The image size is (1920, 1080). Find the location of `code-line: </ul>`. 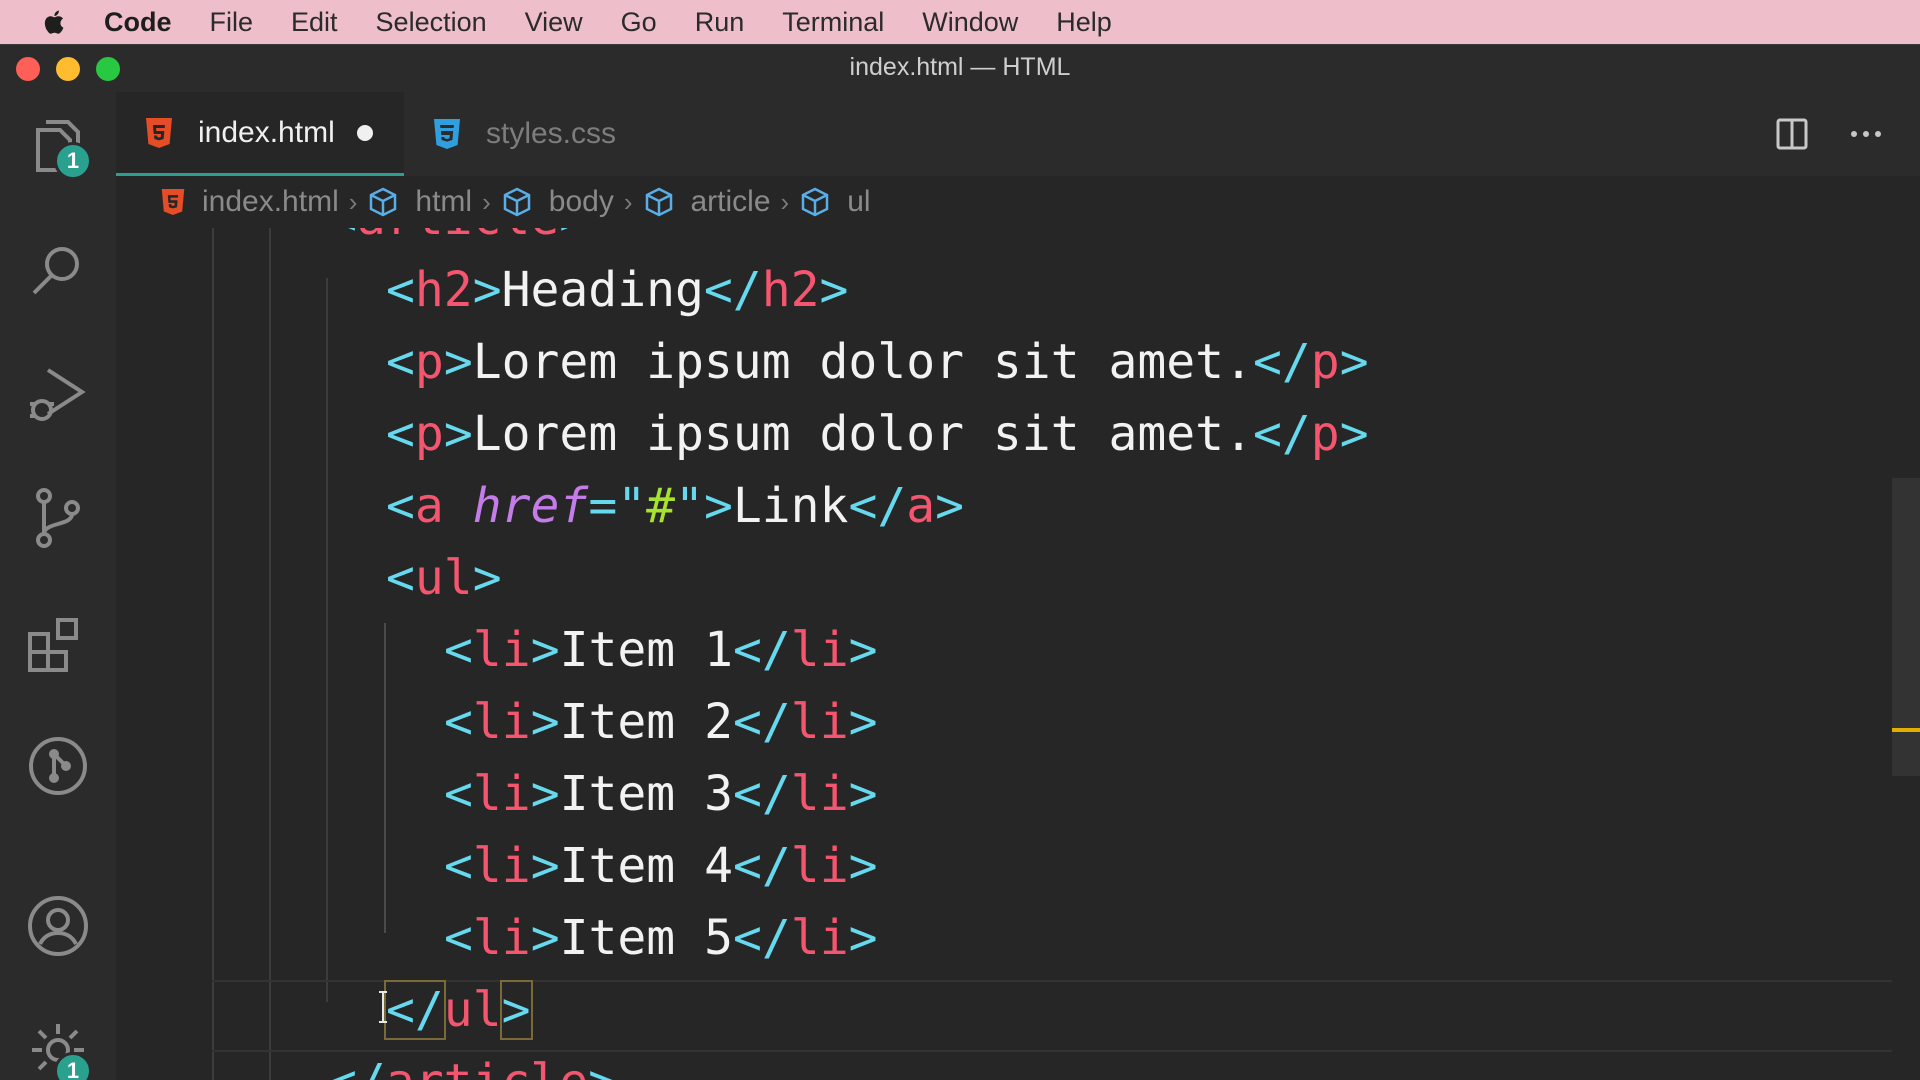

code-line: </ul> is located at coordinates (458, 1010).